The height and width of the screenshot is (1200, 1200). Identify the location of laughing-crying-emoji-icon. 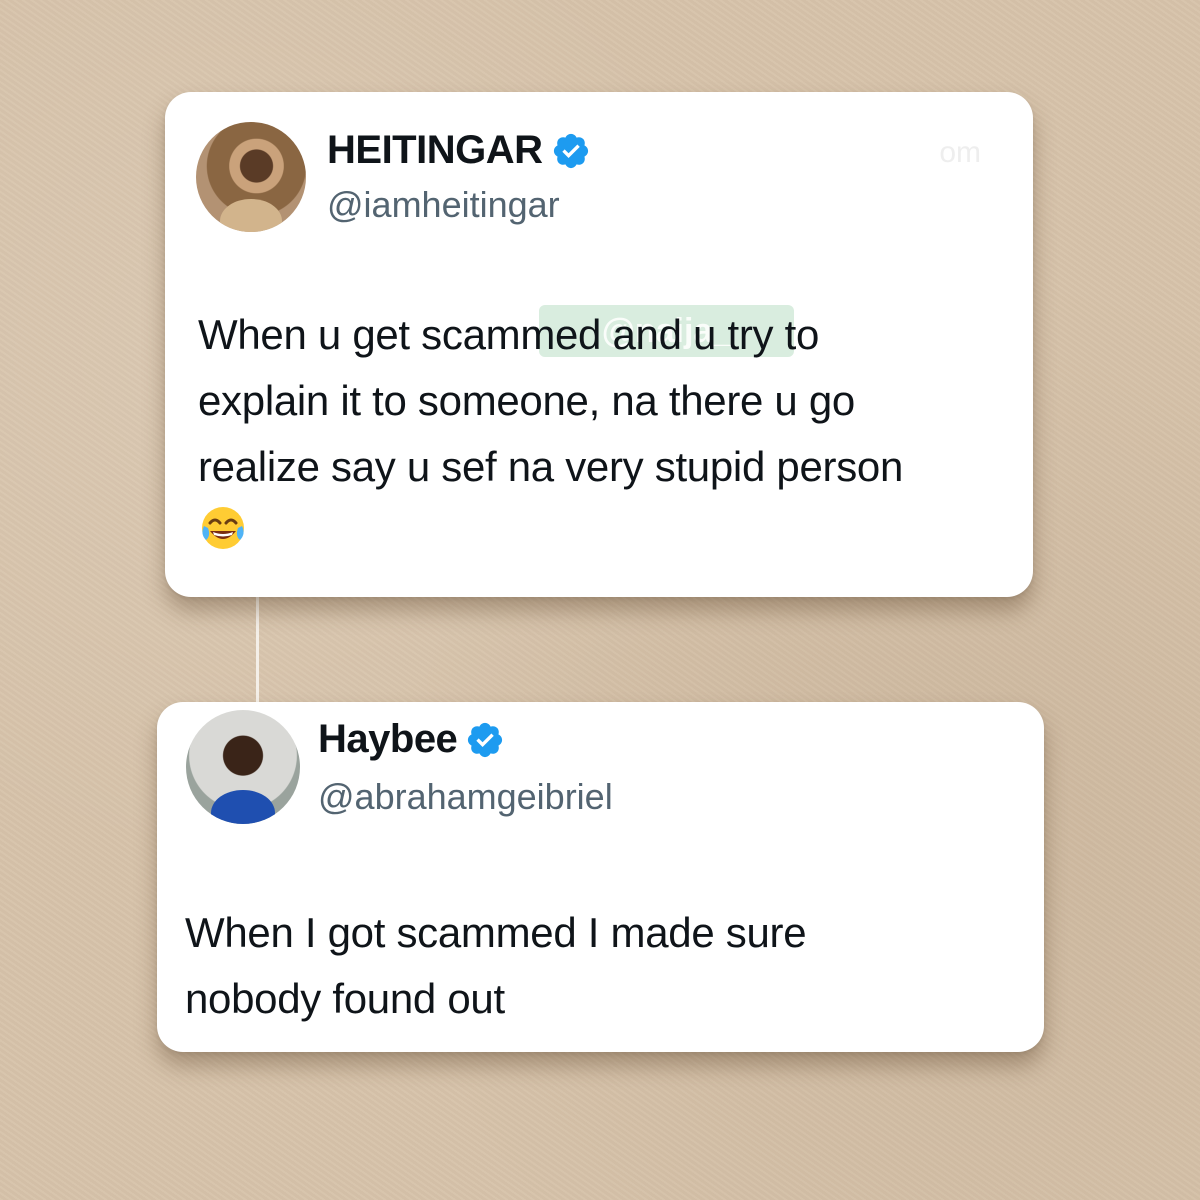
(223, 528).